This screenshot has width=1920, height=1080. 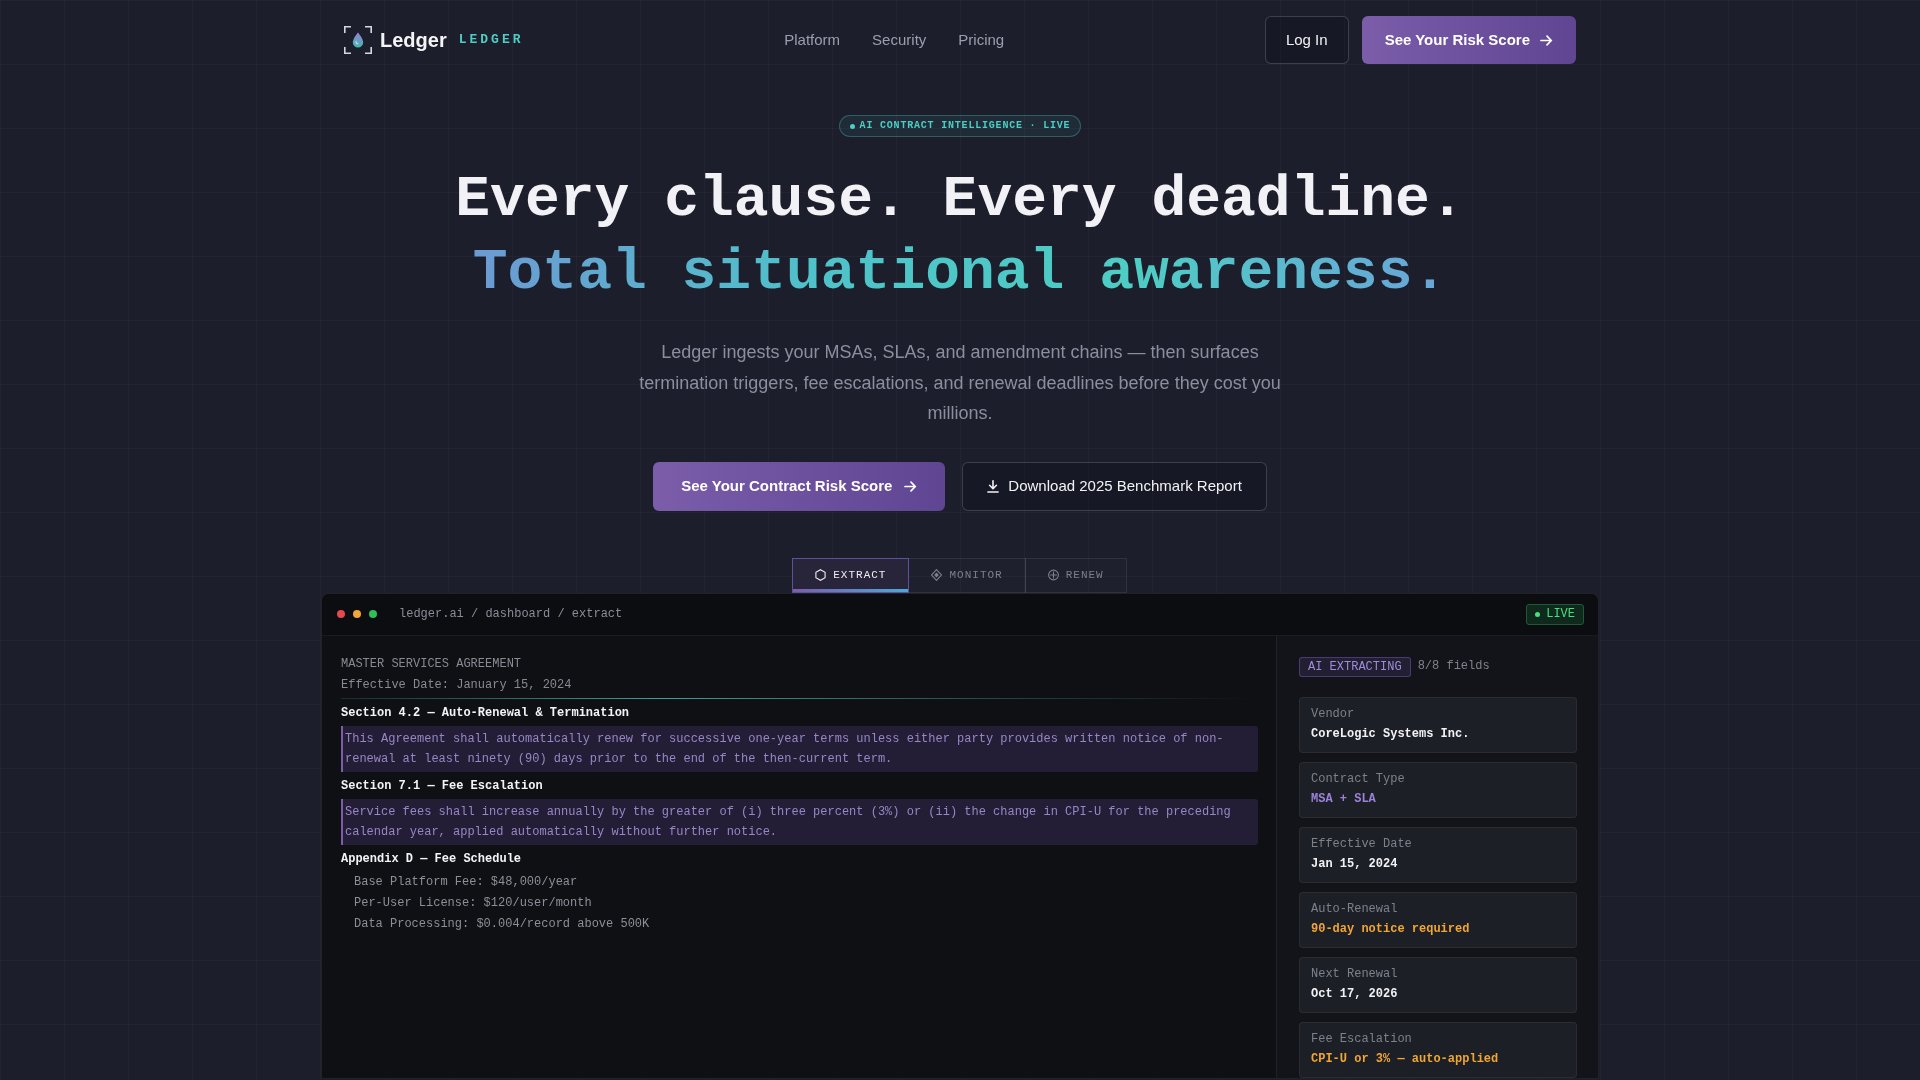 I want to click on highlighted-clause: This Agreement shall automatically renew for successive one-year terms unless either party provides written notice of non-renewal at least ninety (90) days prior to the end of the then-current term., so click(x=799, y=748).